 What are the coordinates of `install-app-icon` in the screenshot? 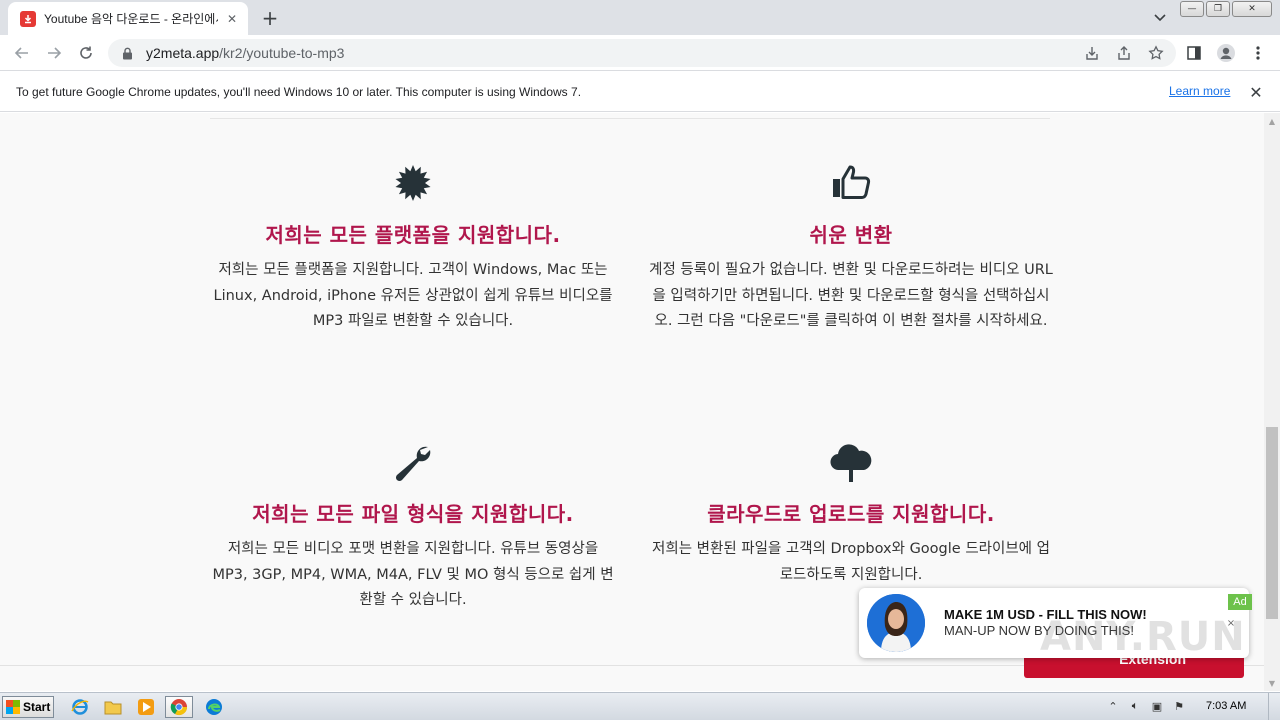 It's located at (1092, 53).